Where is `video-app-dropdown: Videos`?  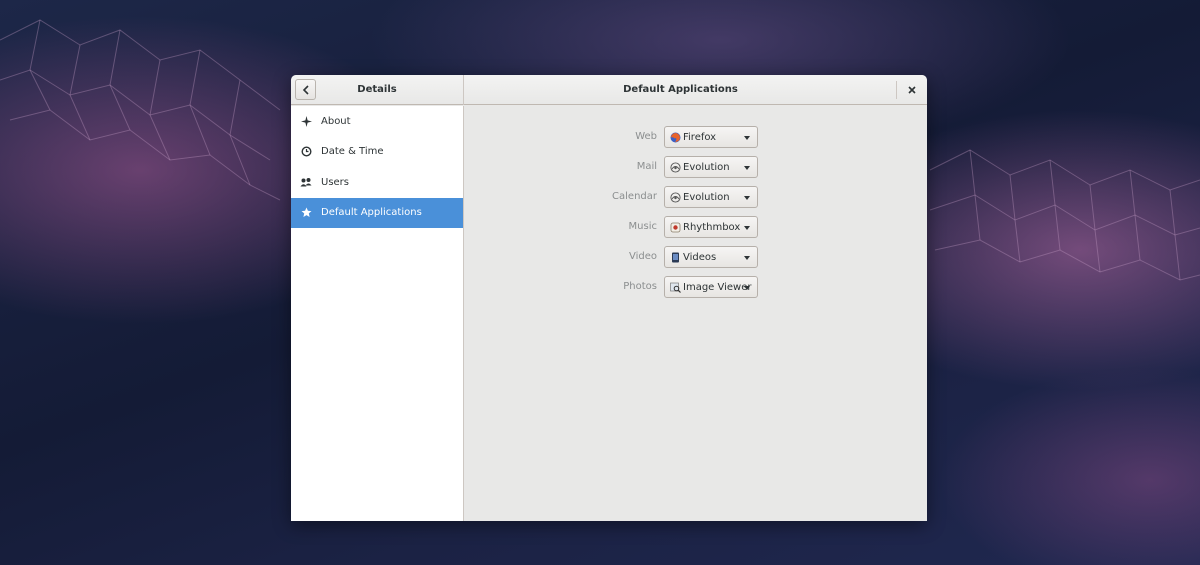 video-app-dropdown: Videos is located at coordinates (711, 257).